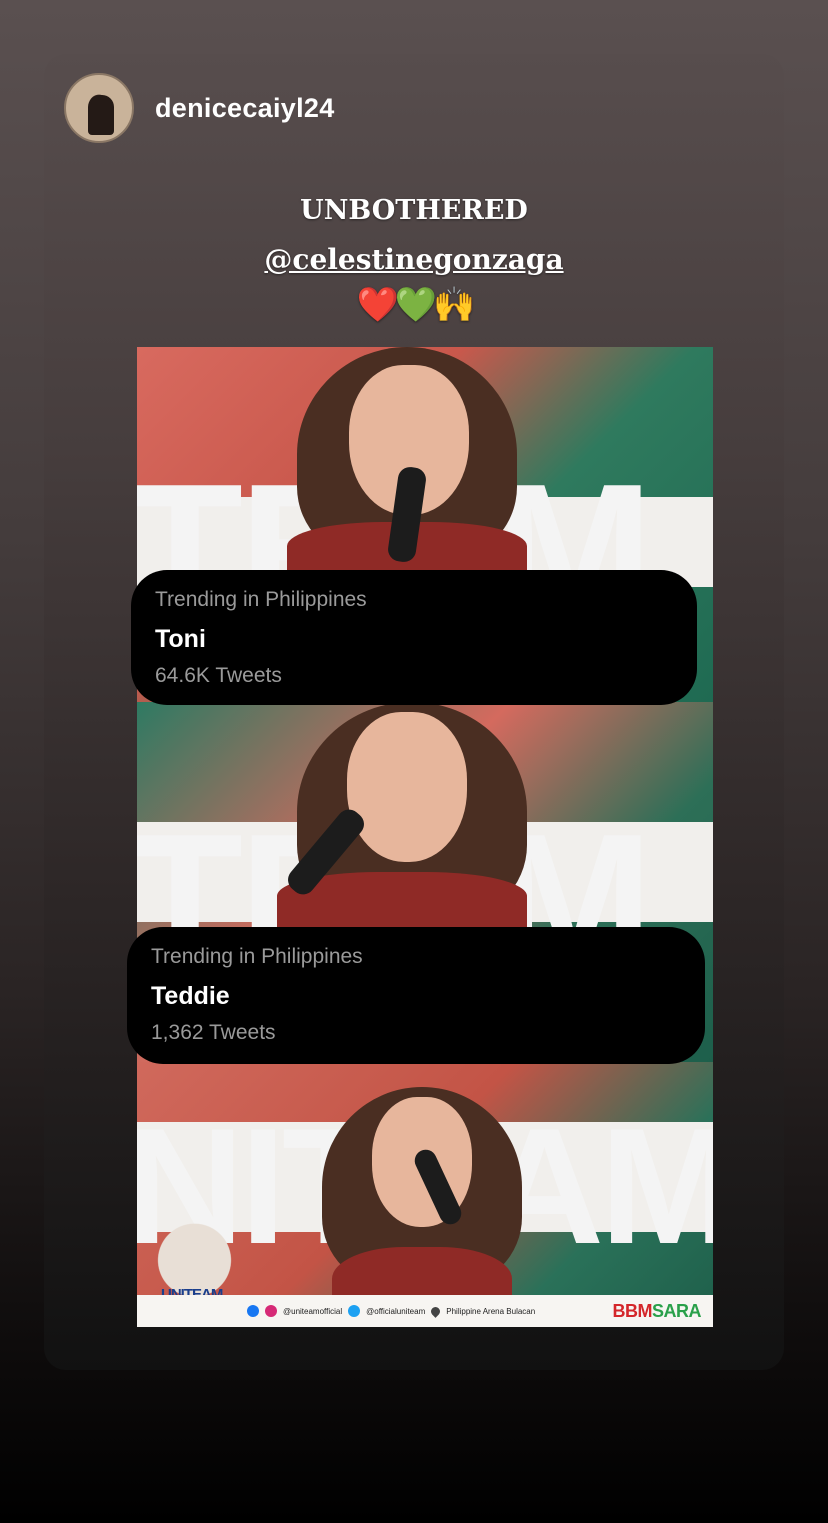 Image resolution: width=828 pixels, height=1523 pixels. I want to click on footer-handle-2: @officialuniteam, so click(396, 1311).